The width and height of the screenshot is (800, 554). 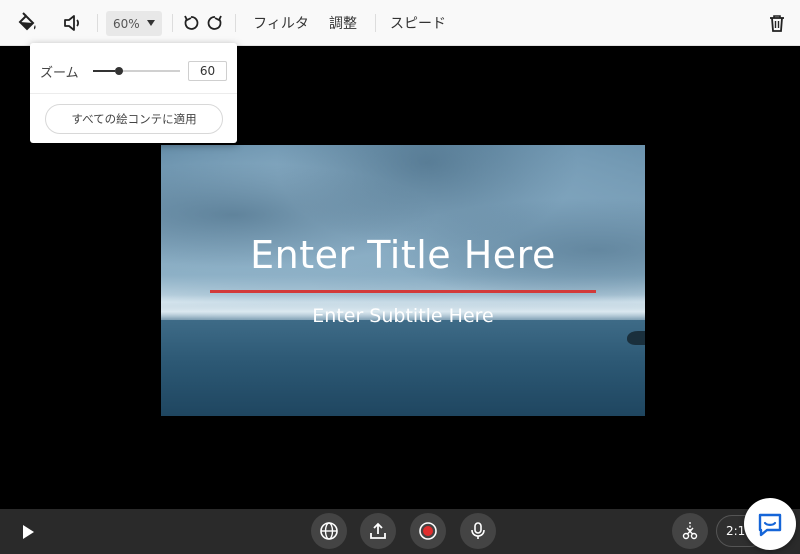 I want to click on filter-button: フィルタ, so click(x=281, y=23).